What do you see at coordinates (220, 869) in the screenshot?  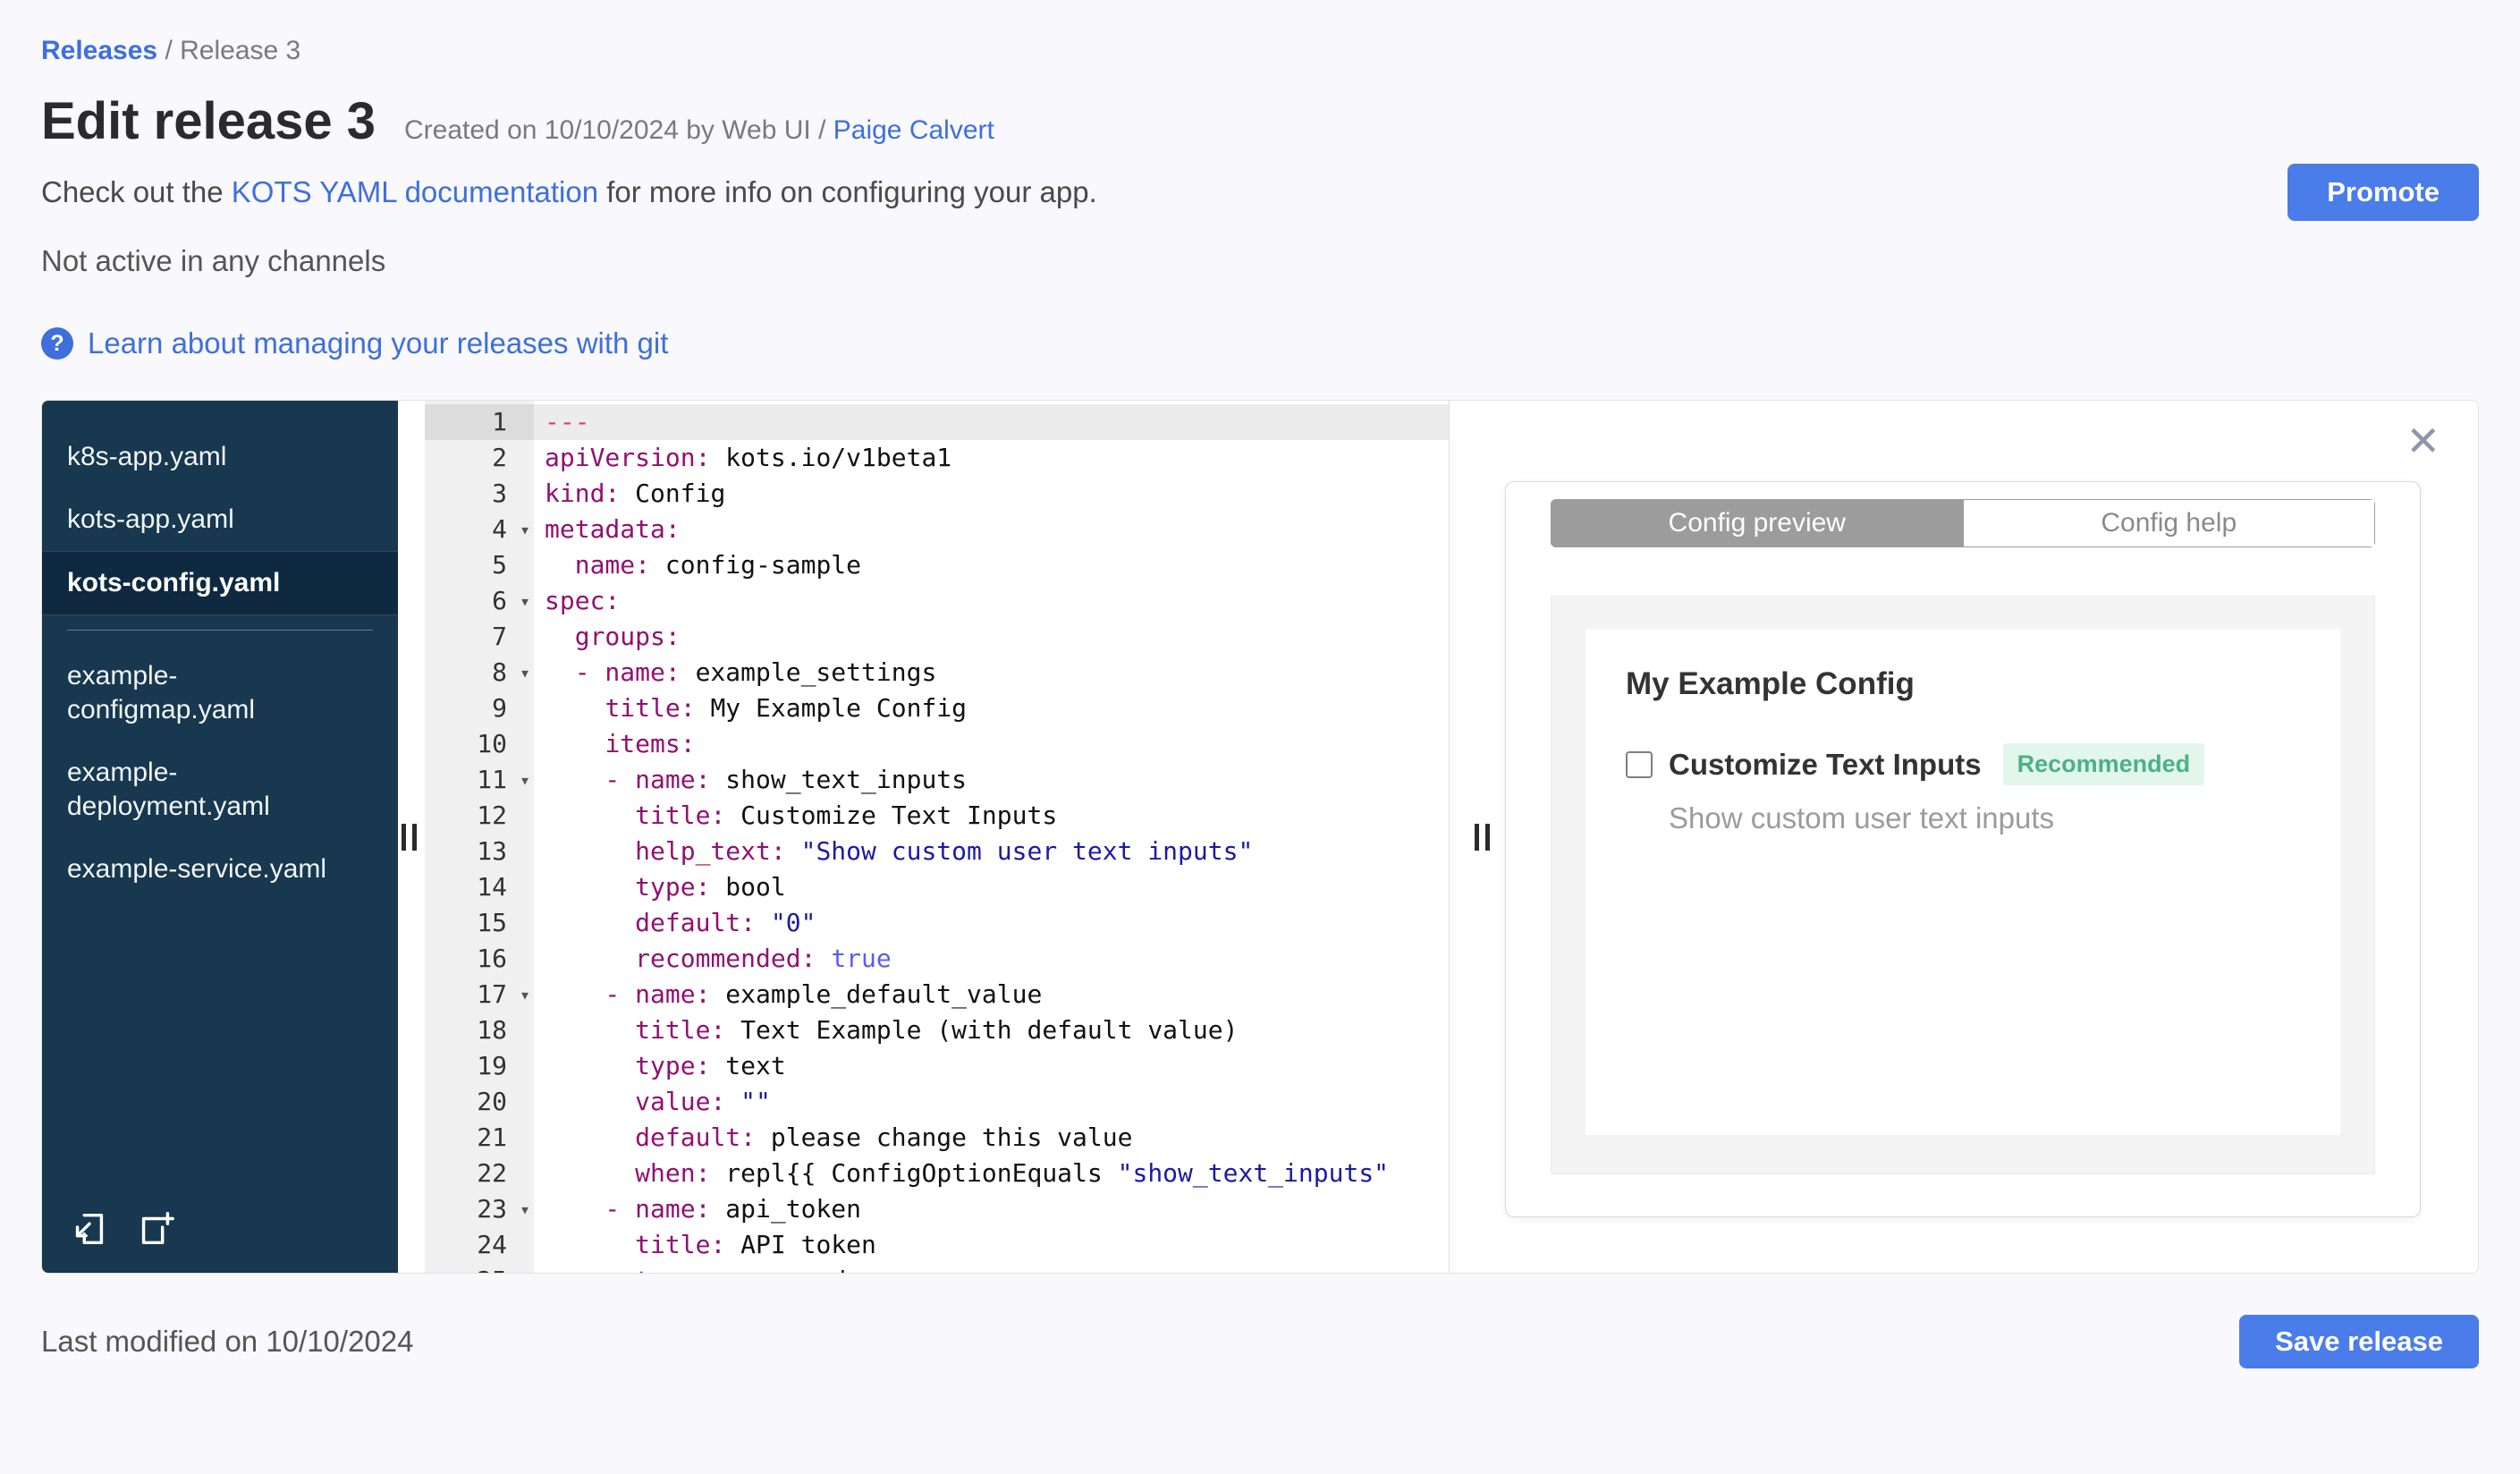 I see `sidebar-file-example-service.yaml: example-service.yaml` at bounding box center [220, 869].